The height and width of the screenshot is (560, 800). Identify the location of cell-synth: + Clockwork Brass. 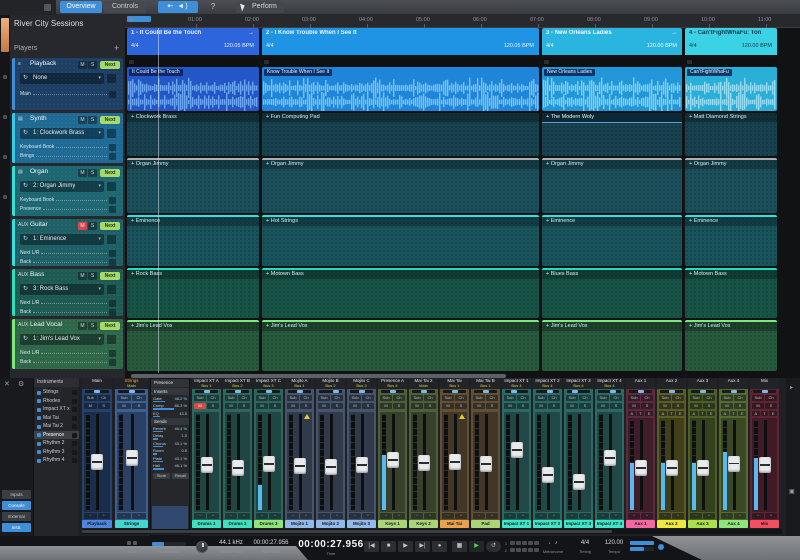
(193, 134).